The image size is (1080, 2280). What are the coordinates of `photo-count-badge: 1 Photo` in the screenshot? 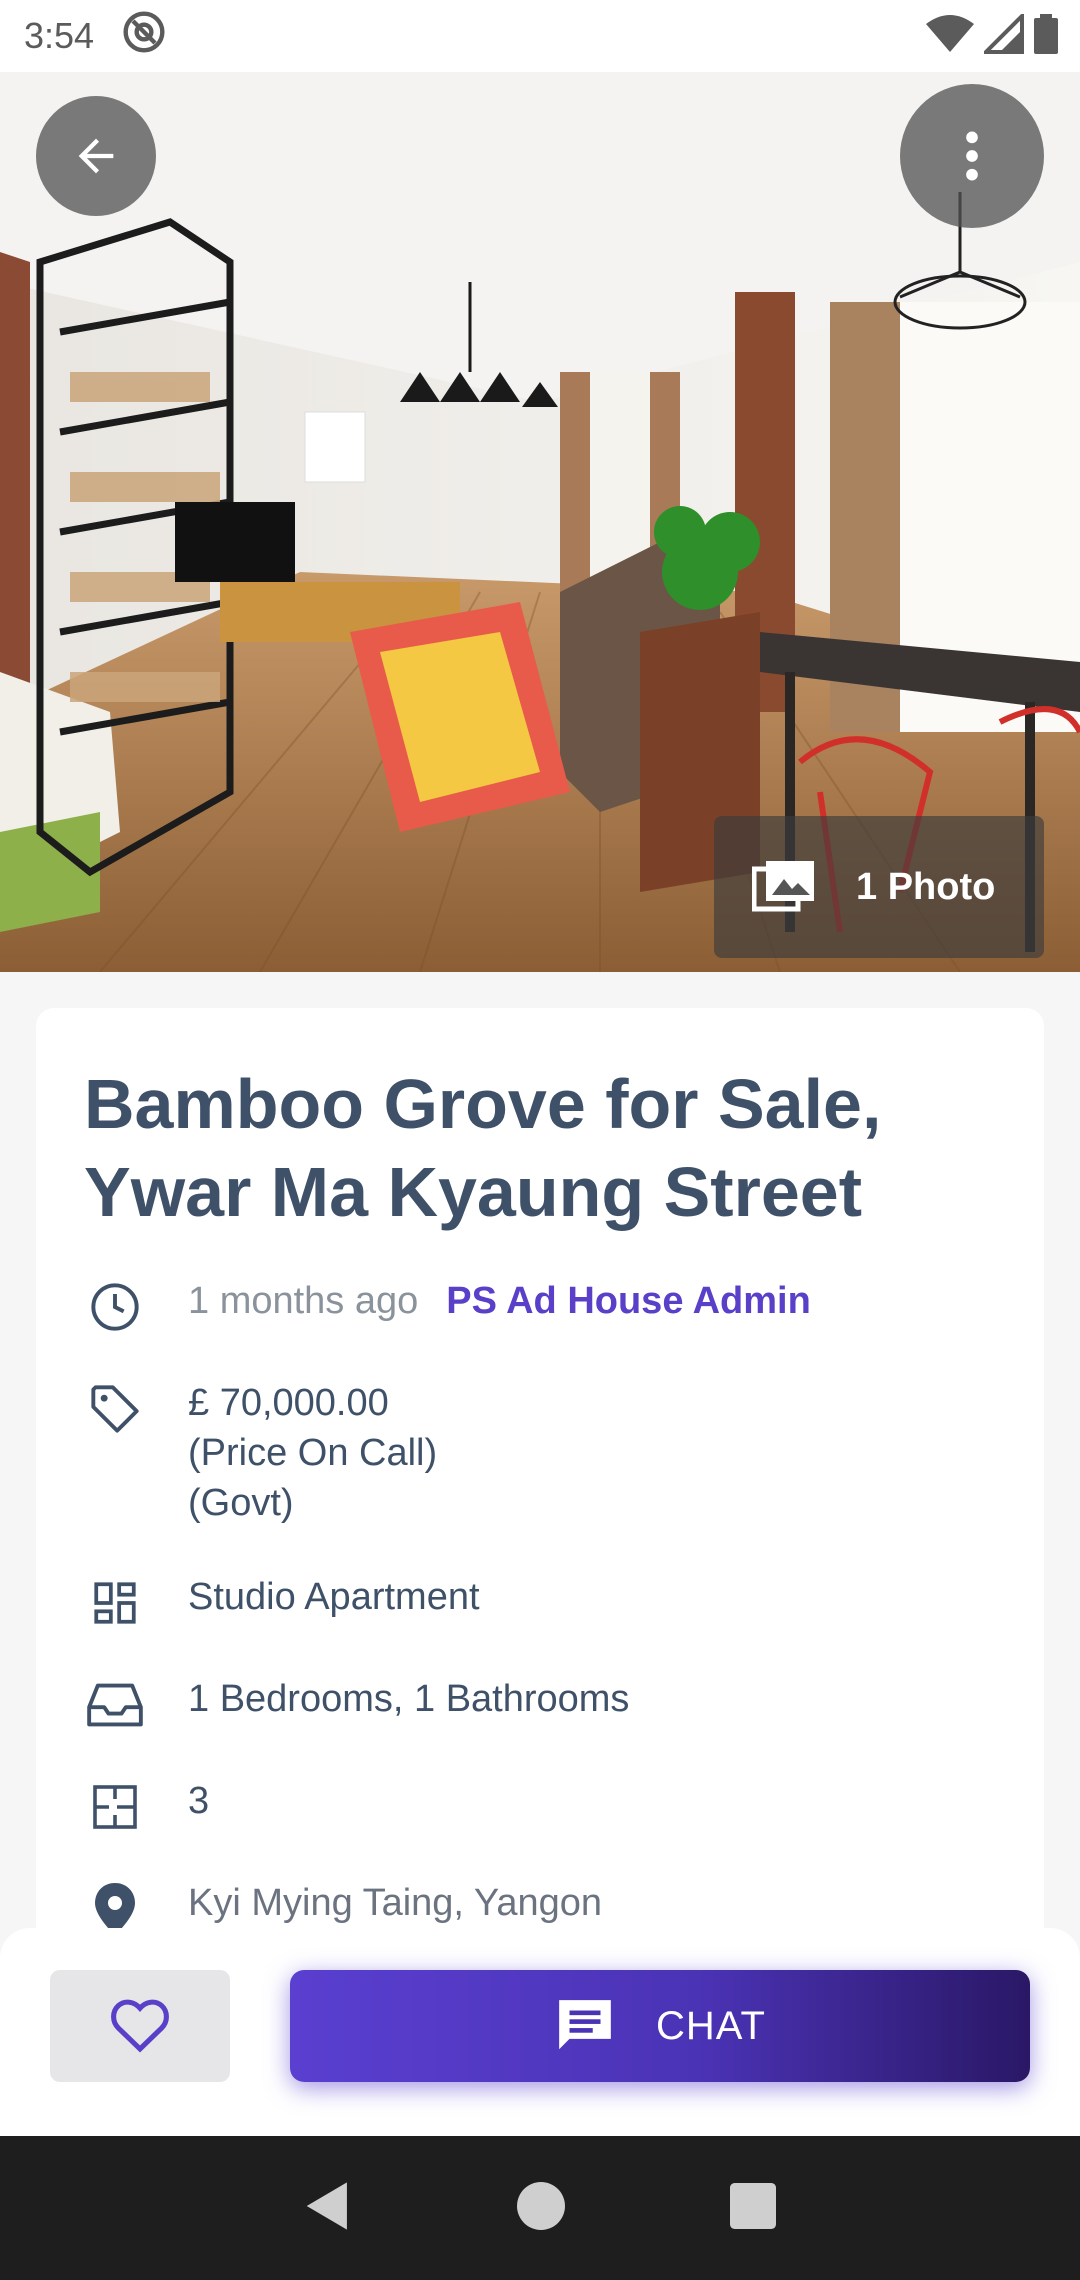 It's located at (879, 887).